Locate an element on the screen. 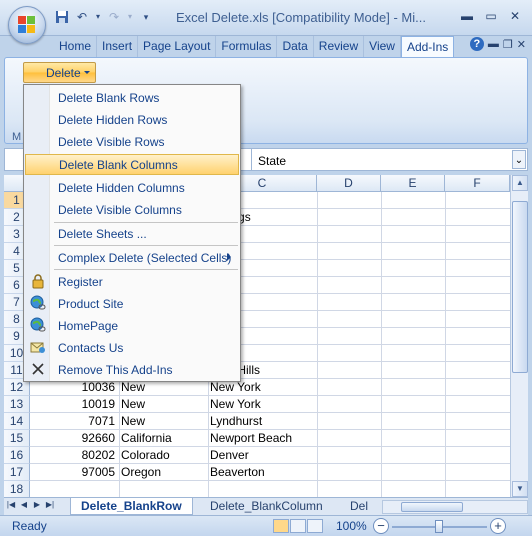  cell-c is located at coordinates (263, 489).